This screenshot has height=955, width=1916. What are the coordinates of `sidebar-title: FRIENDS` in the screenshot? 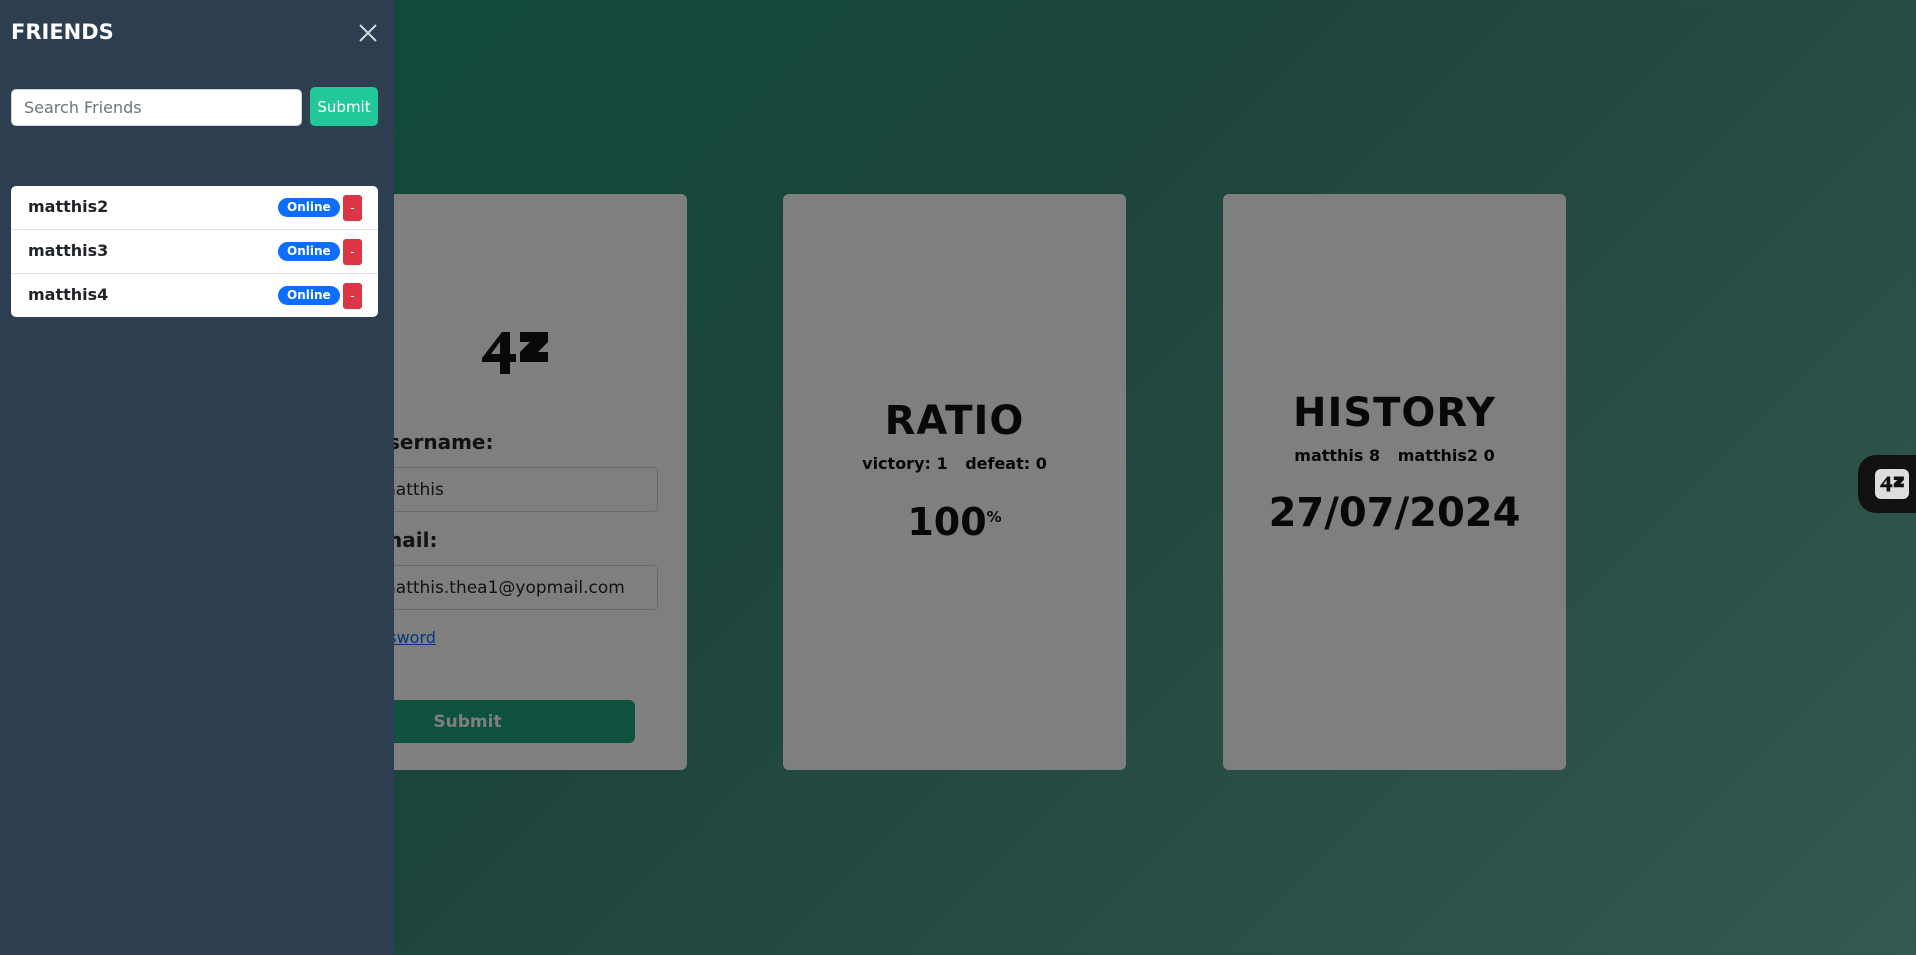 It's located at (62, 32).